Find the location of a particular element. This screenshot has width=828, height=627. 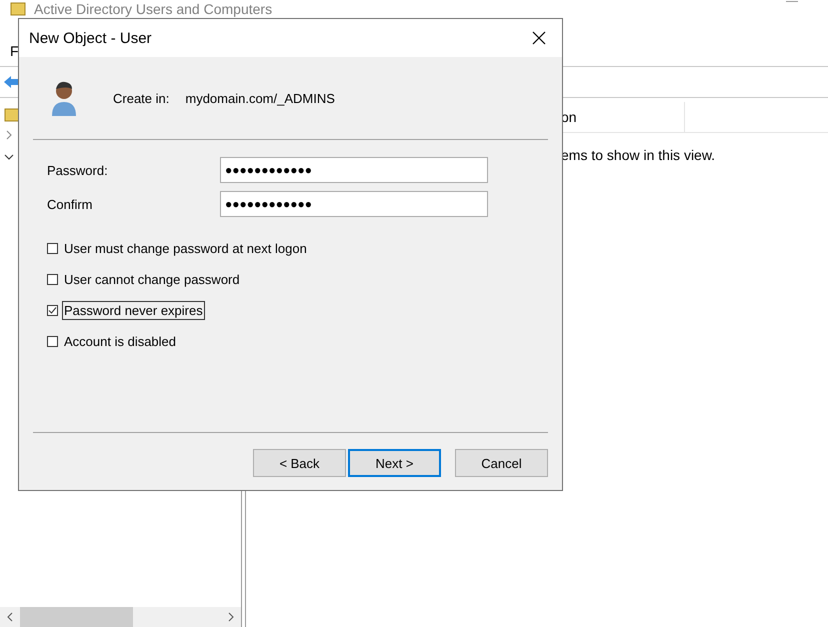

checkbox-label: User must change password at next logon is located at coordinates (185, 248).